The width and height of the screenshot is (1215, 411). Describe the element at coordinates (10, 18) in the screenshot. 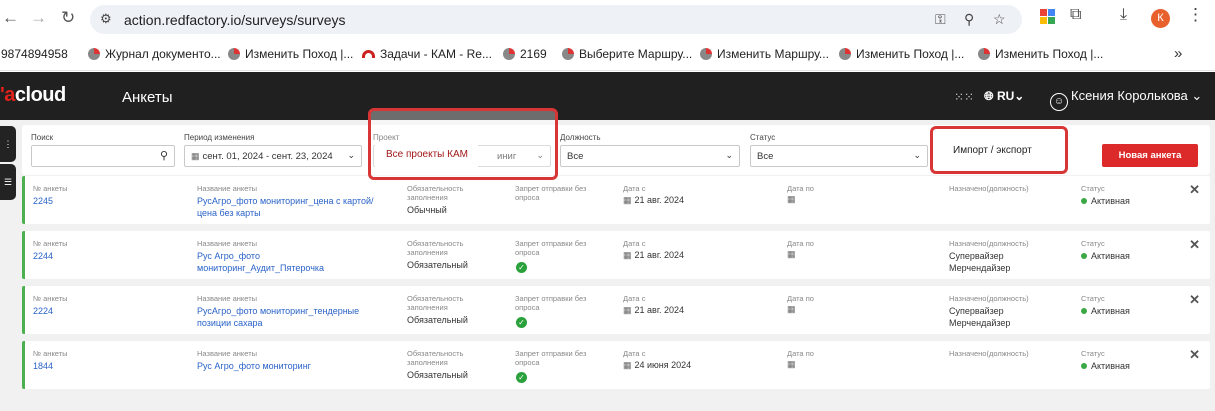

I see `back-arrow-icon: ←` at that location.